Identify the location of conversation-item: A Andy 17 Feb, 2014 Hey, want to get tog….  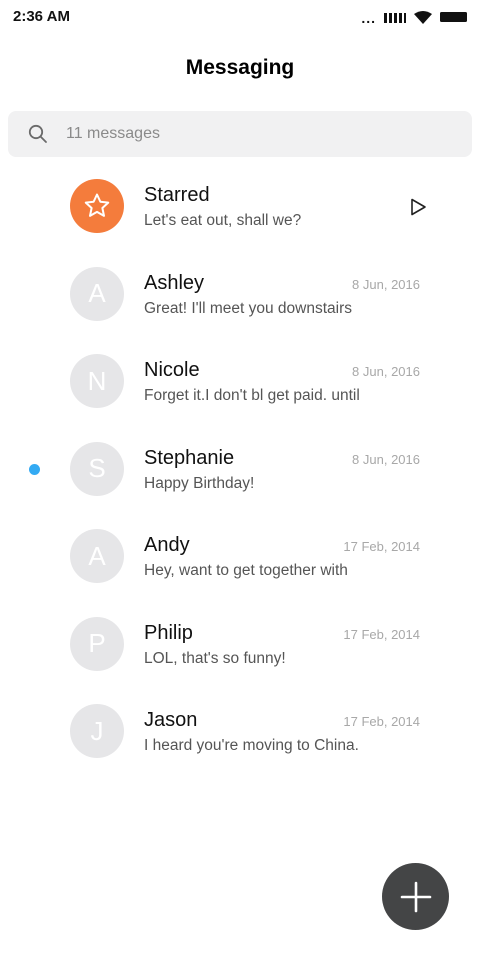
(240, 556).